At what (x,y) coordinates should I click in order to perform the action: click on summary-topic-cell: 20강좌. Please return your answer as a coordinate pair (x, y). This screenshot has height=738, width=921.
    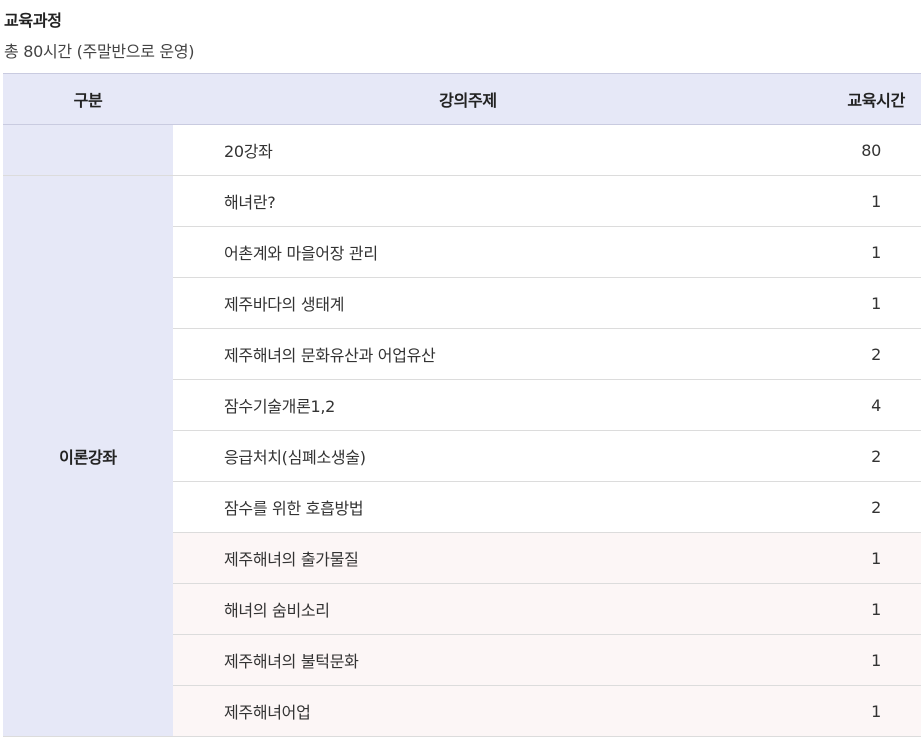
    Looking at the image, I should click on (468, 150).